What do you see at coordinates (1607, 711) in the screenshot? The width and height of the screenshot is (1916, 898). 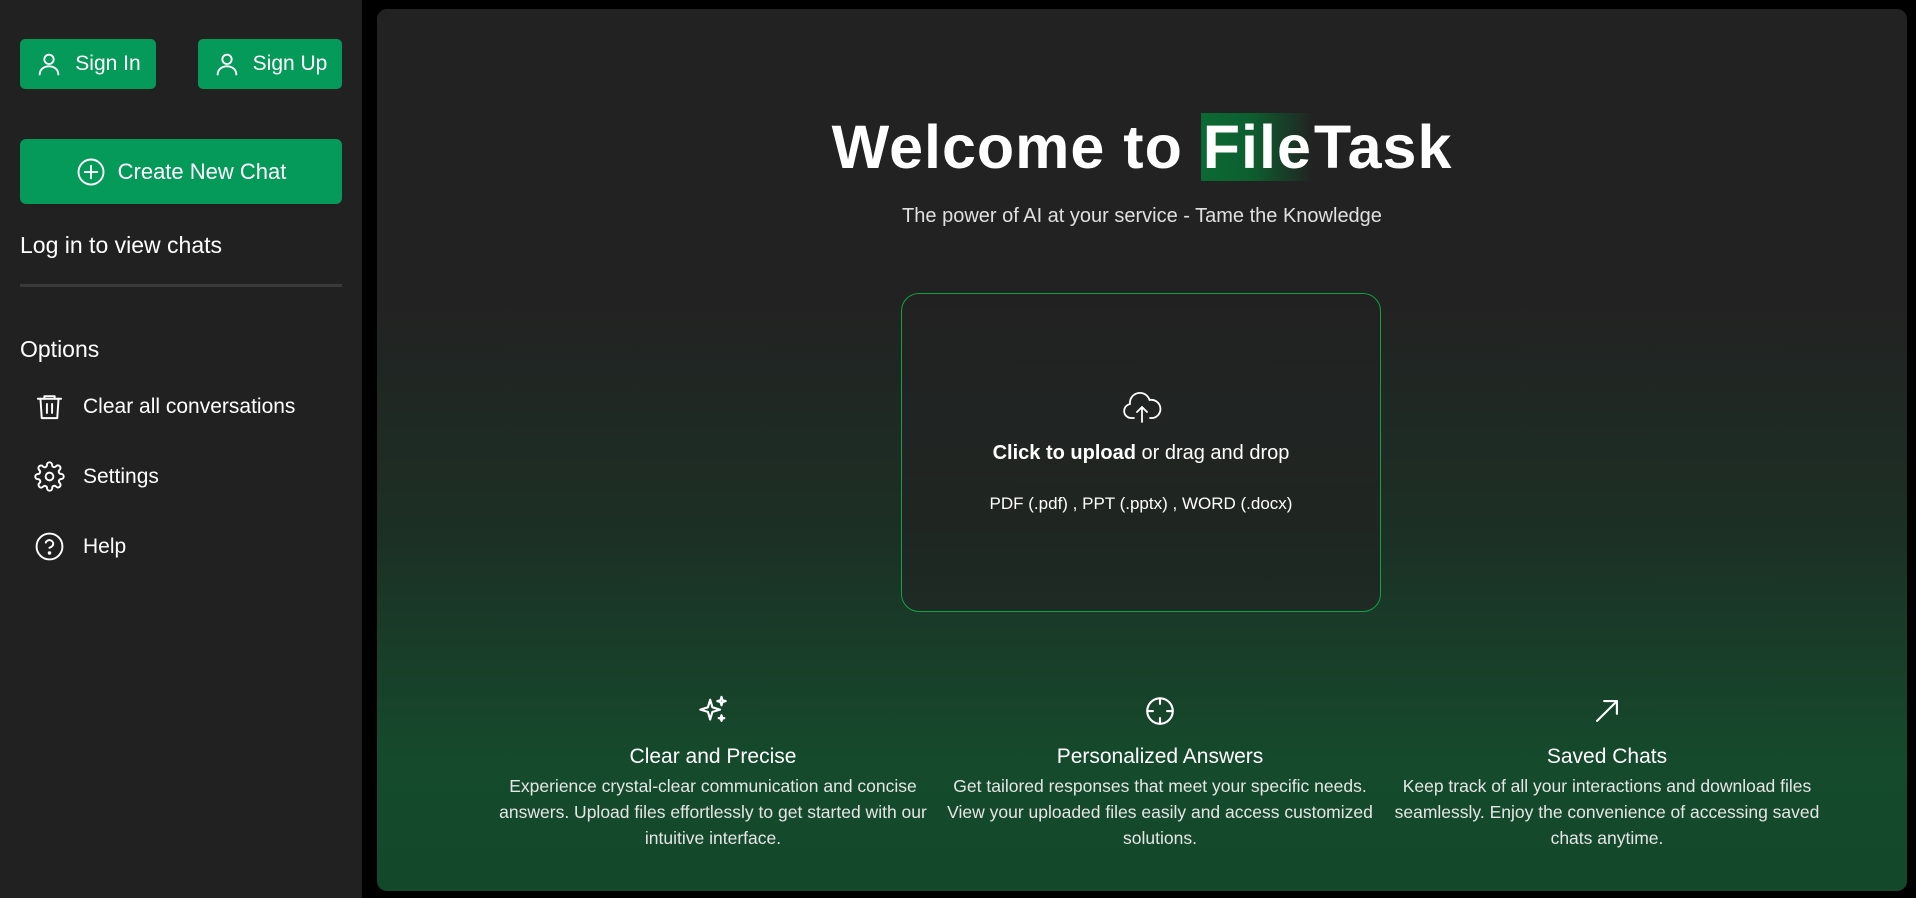 I see `arrow-up-right-icon` at bounding box center [1607, 711].